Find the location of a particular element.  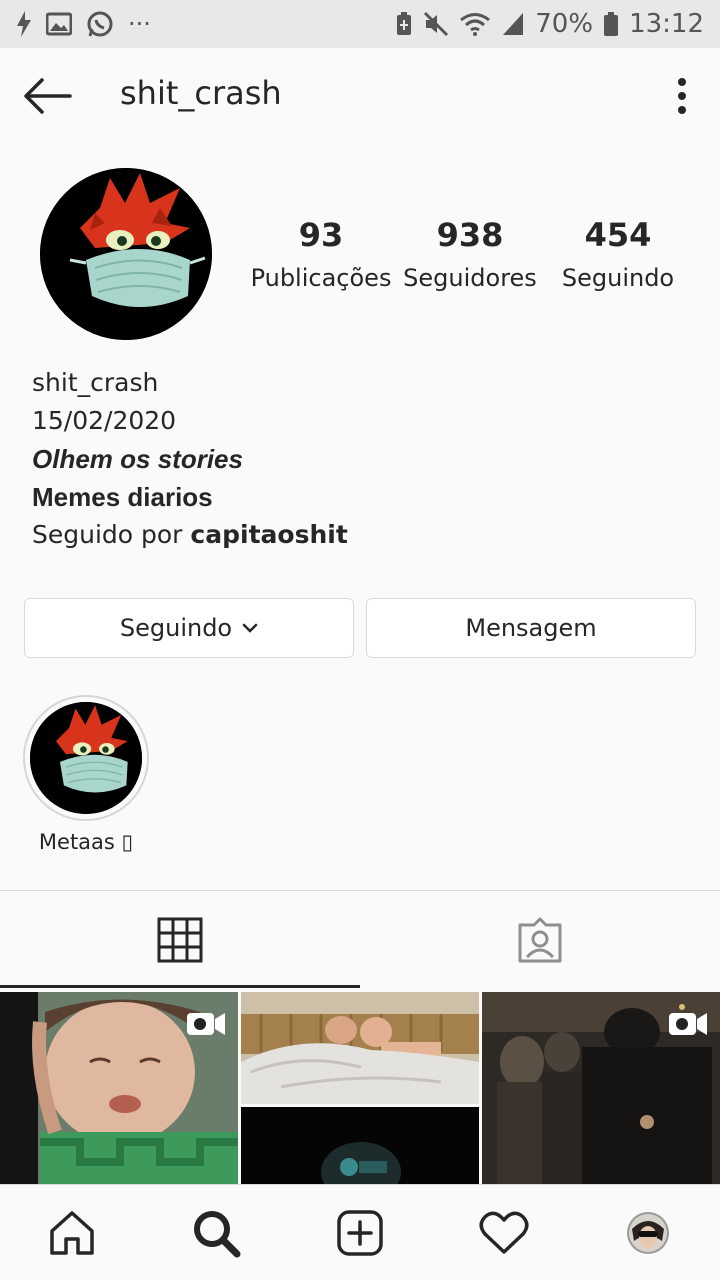

tab-tagged is located at coordinates (540, 940).